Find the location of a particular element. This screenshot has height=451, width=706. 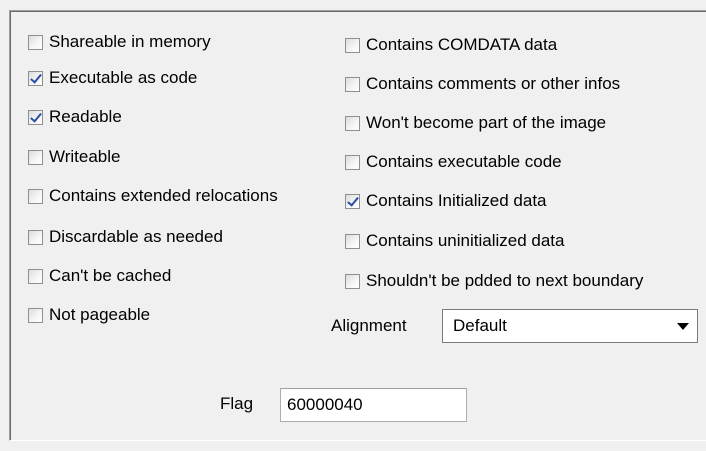

checkbox-contains-uninitialized-data: Contains uninitialized data is located at coordinates (454, 241).